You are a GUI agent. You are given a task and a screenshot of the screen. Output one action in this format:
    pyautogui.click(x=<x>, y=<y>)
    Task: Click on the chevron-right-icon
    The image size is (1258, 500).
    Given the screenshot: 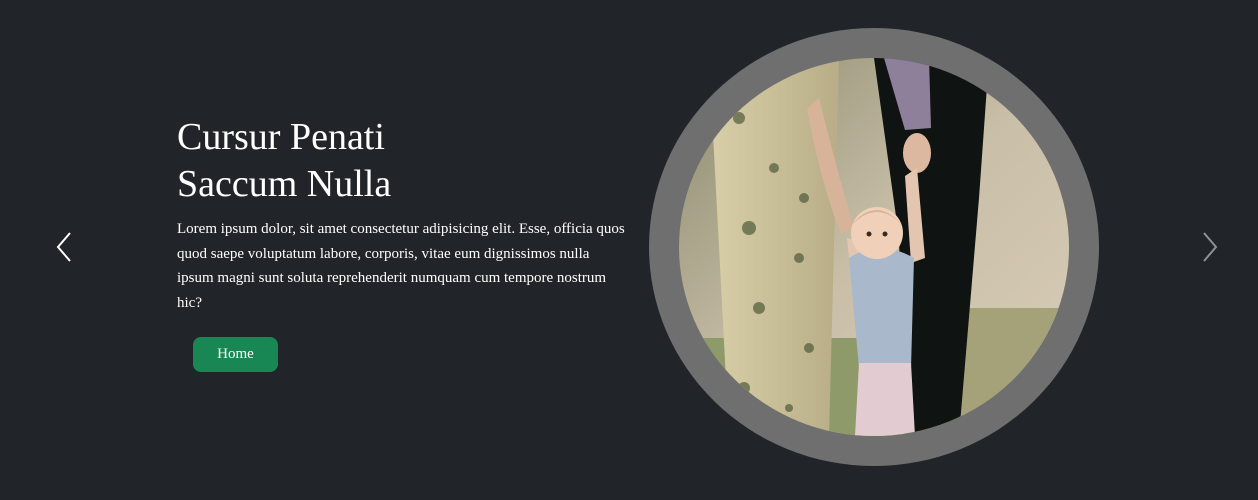 What is the action you would take?
    pyautogui.click(x=1210, y=247)
    